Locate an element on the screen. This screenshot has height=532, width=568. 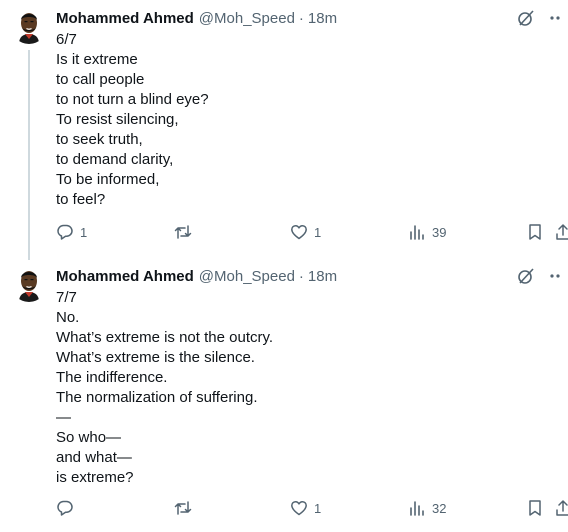
tweet-actions: 1 1 39 is located at coordinates (312, 232).